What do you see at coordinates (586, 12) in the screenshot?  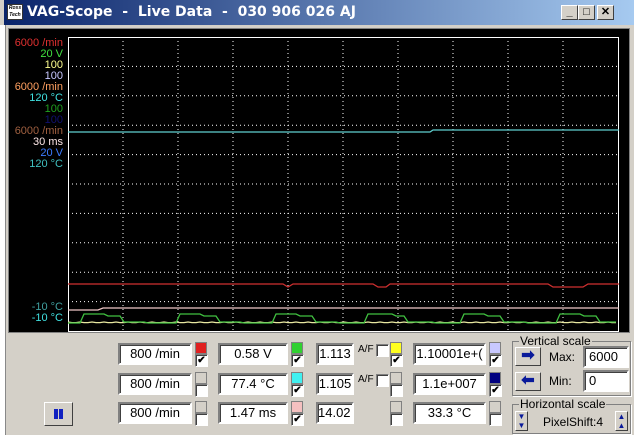 I see `maximize-button: □` at bounding box center [586, 12].